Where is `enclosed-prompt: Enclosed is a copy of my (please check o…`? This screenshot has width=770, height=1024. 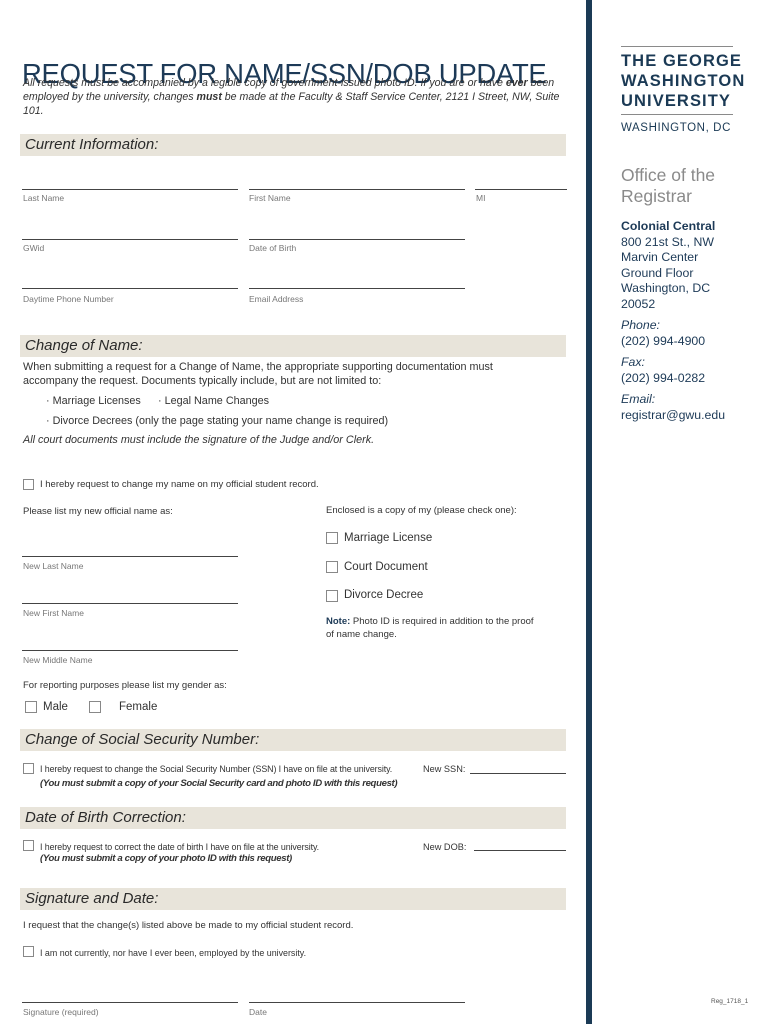
enclosed-prompt: Enclosed is a copy of my (please check o… is located at coordinates (421, 510).